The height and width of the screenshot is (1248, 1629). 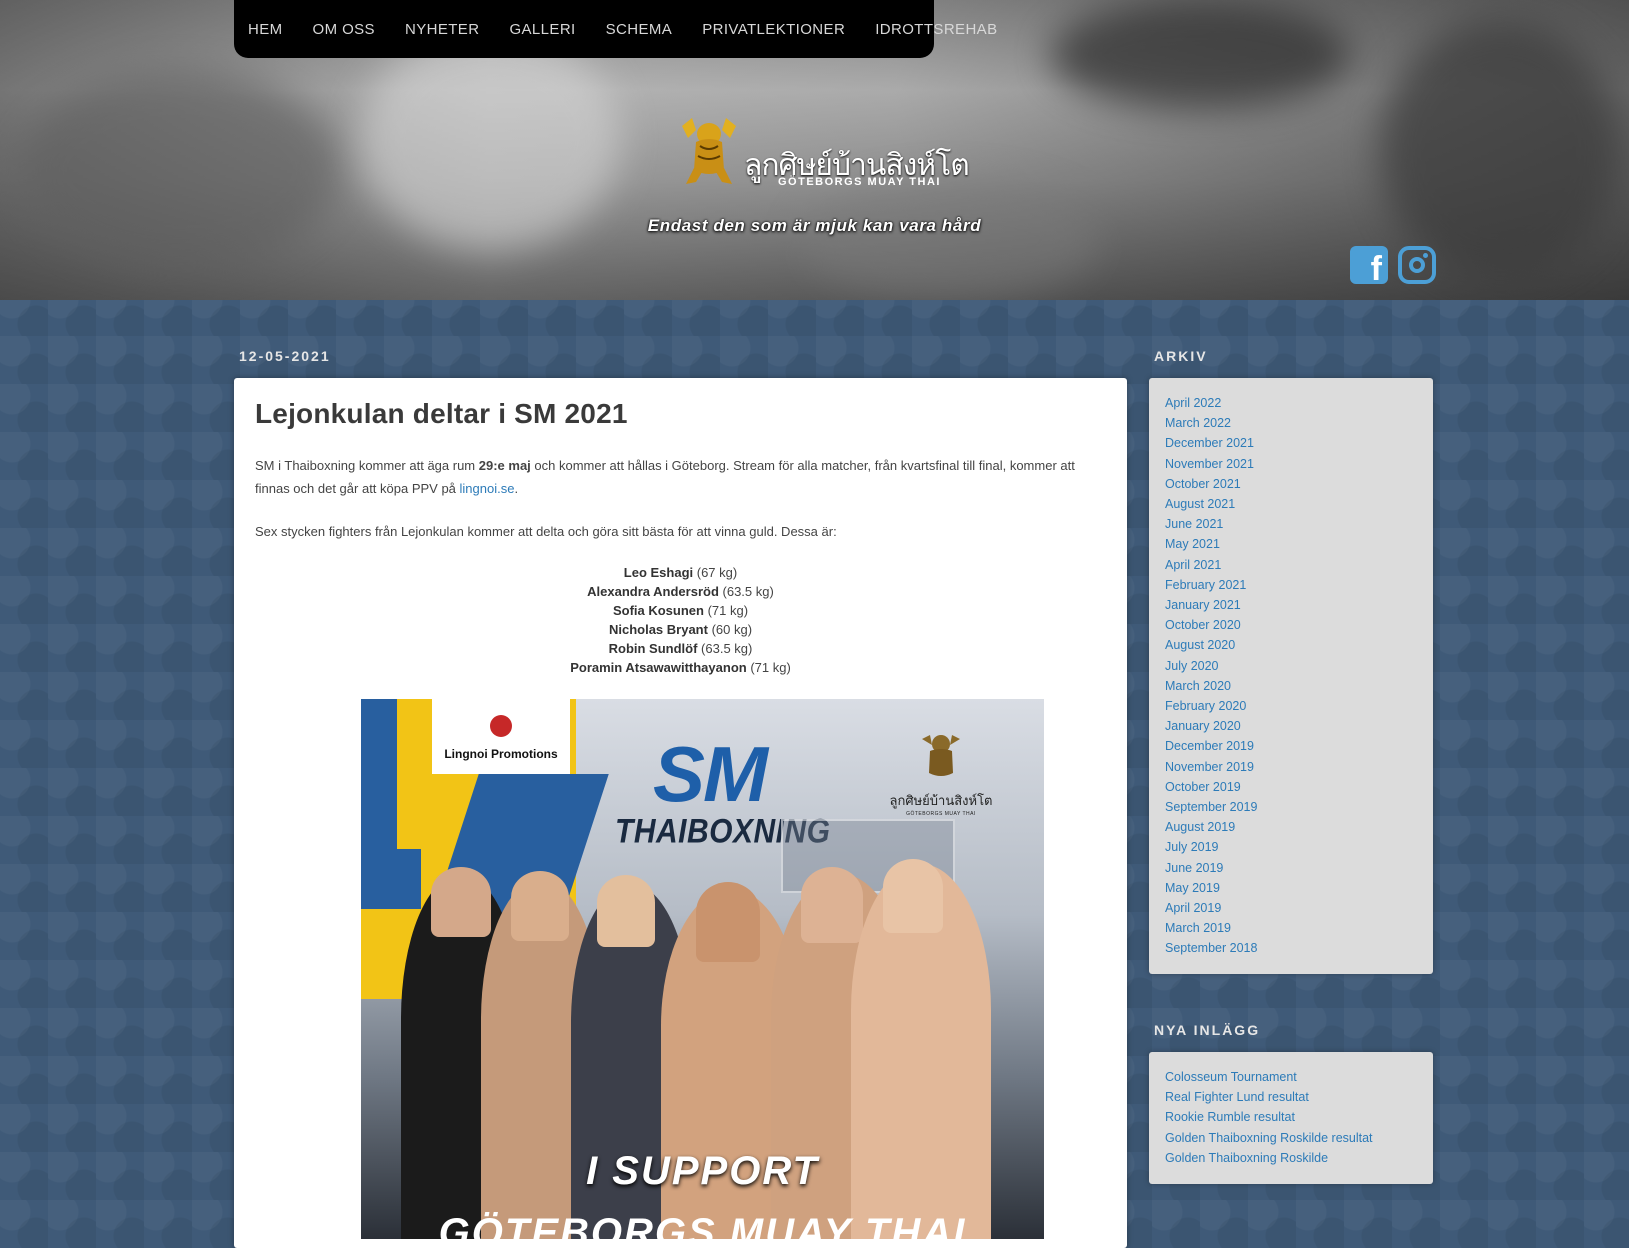 What do you see at coordinates (1291, 403) in the screenshot?
I see `archive-link: April 2022` at bounding box center [1291, 403].